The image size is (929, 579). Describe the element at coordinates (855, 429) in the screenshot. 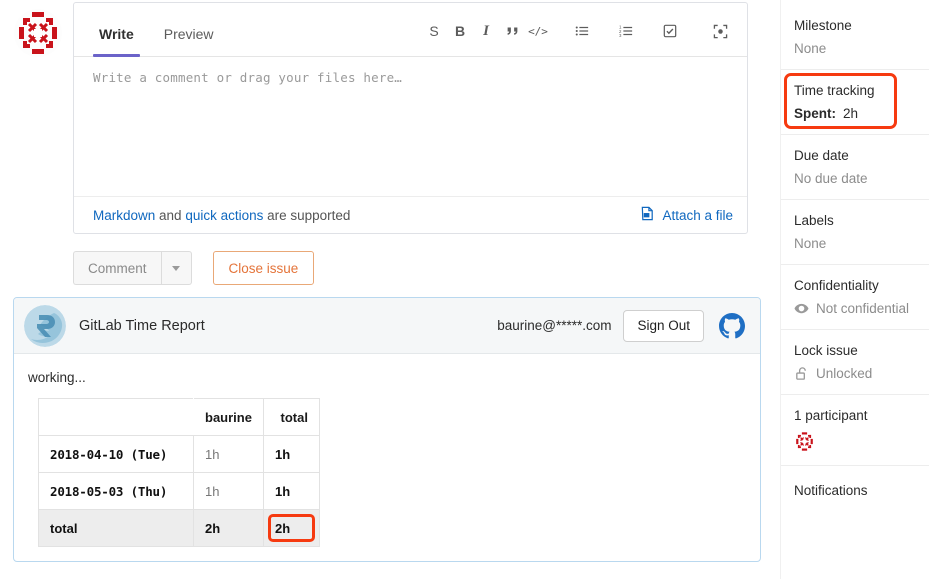

I see `sidebar-item-participants: 1 participant` at that location.